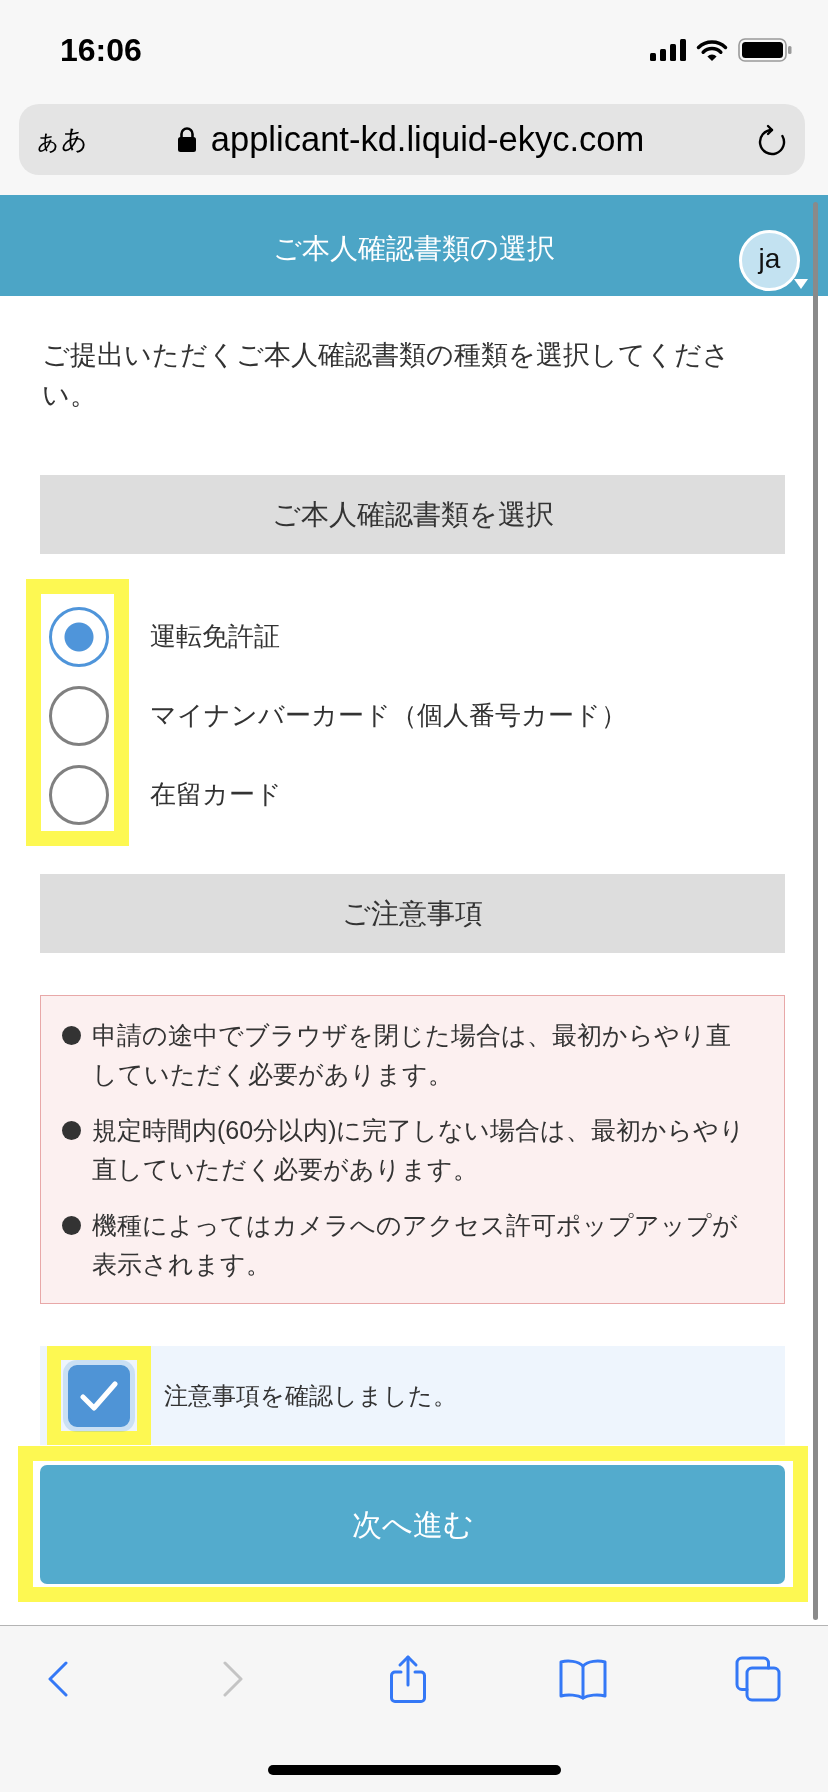 The height and width of the screenshot is (1792, 828). I want to click on text-size-button: ぁあ, so click(61, 139).